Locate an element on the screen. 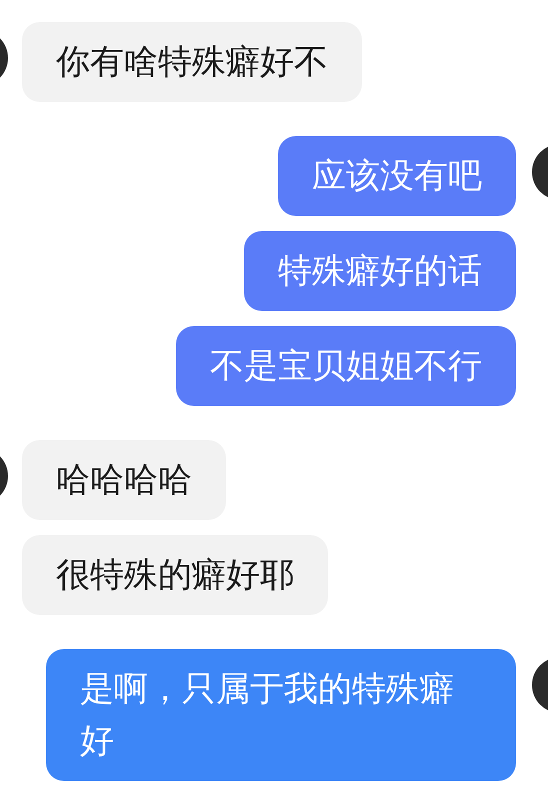  message-bubble: 特殊癖好的话 is located at coordinates (380, 271).